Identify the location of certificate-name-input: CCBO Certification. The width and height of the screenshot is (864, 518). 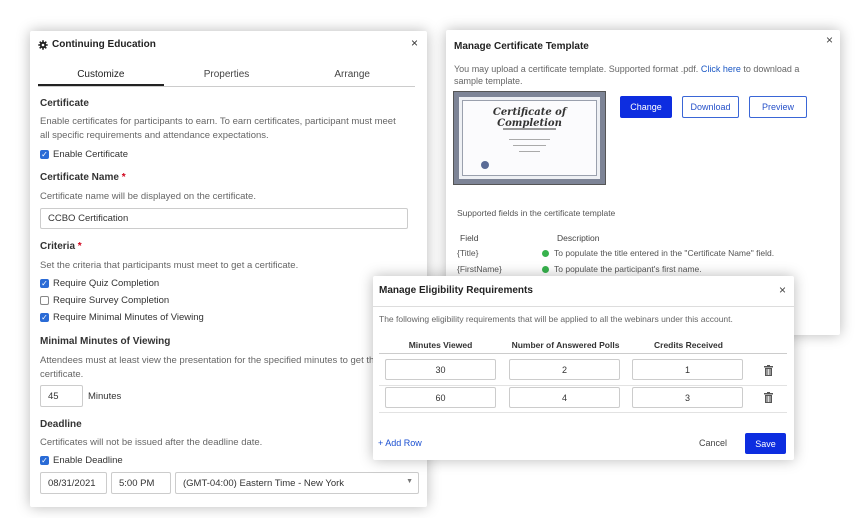
(224, 218).